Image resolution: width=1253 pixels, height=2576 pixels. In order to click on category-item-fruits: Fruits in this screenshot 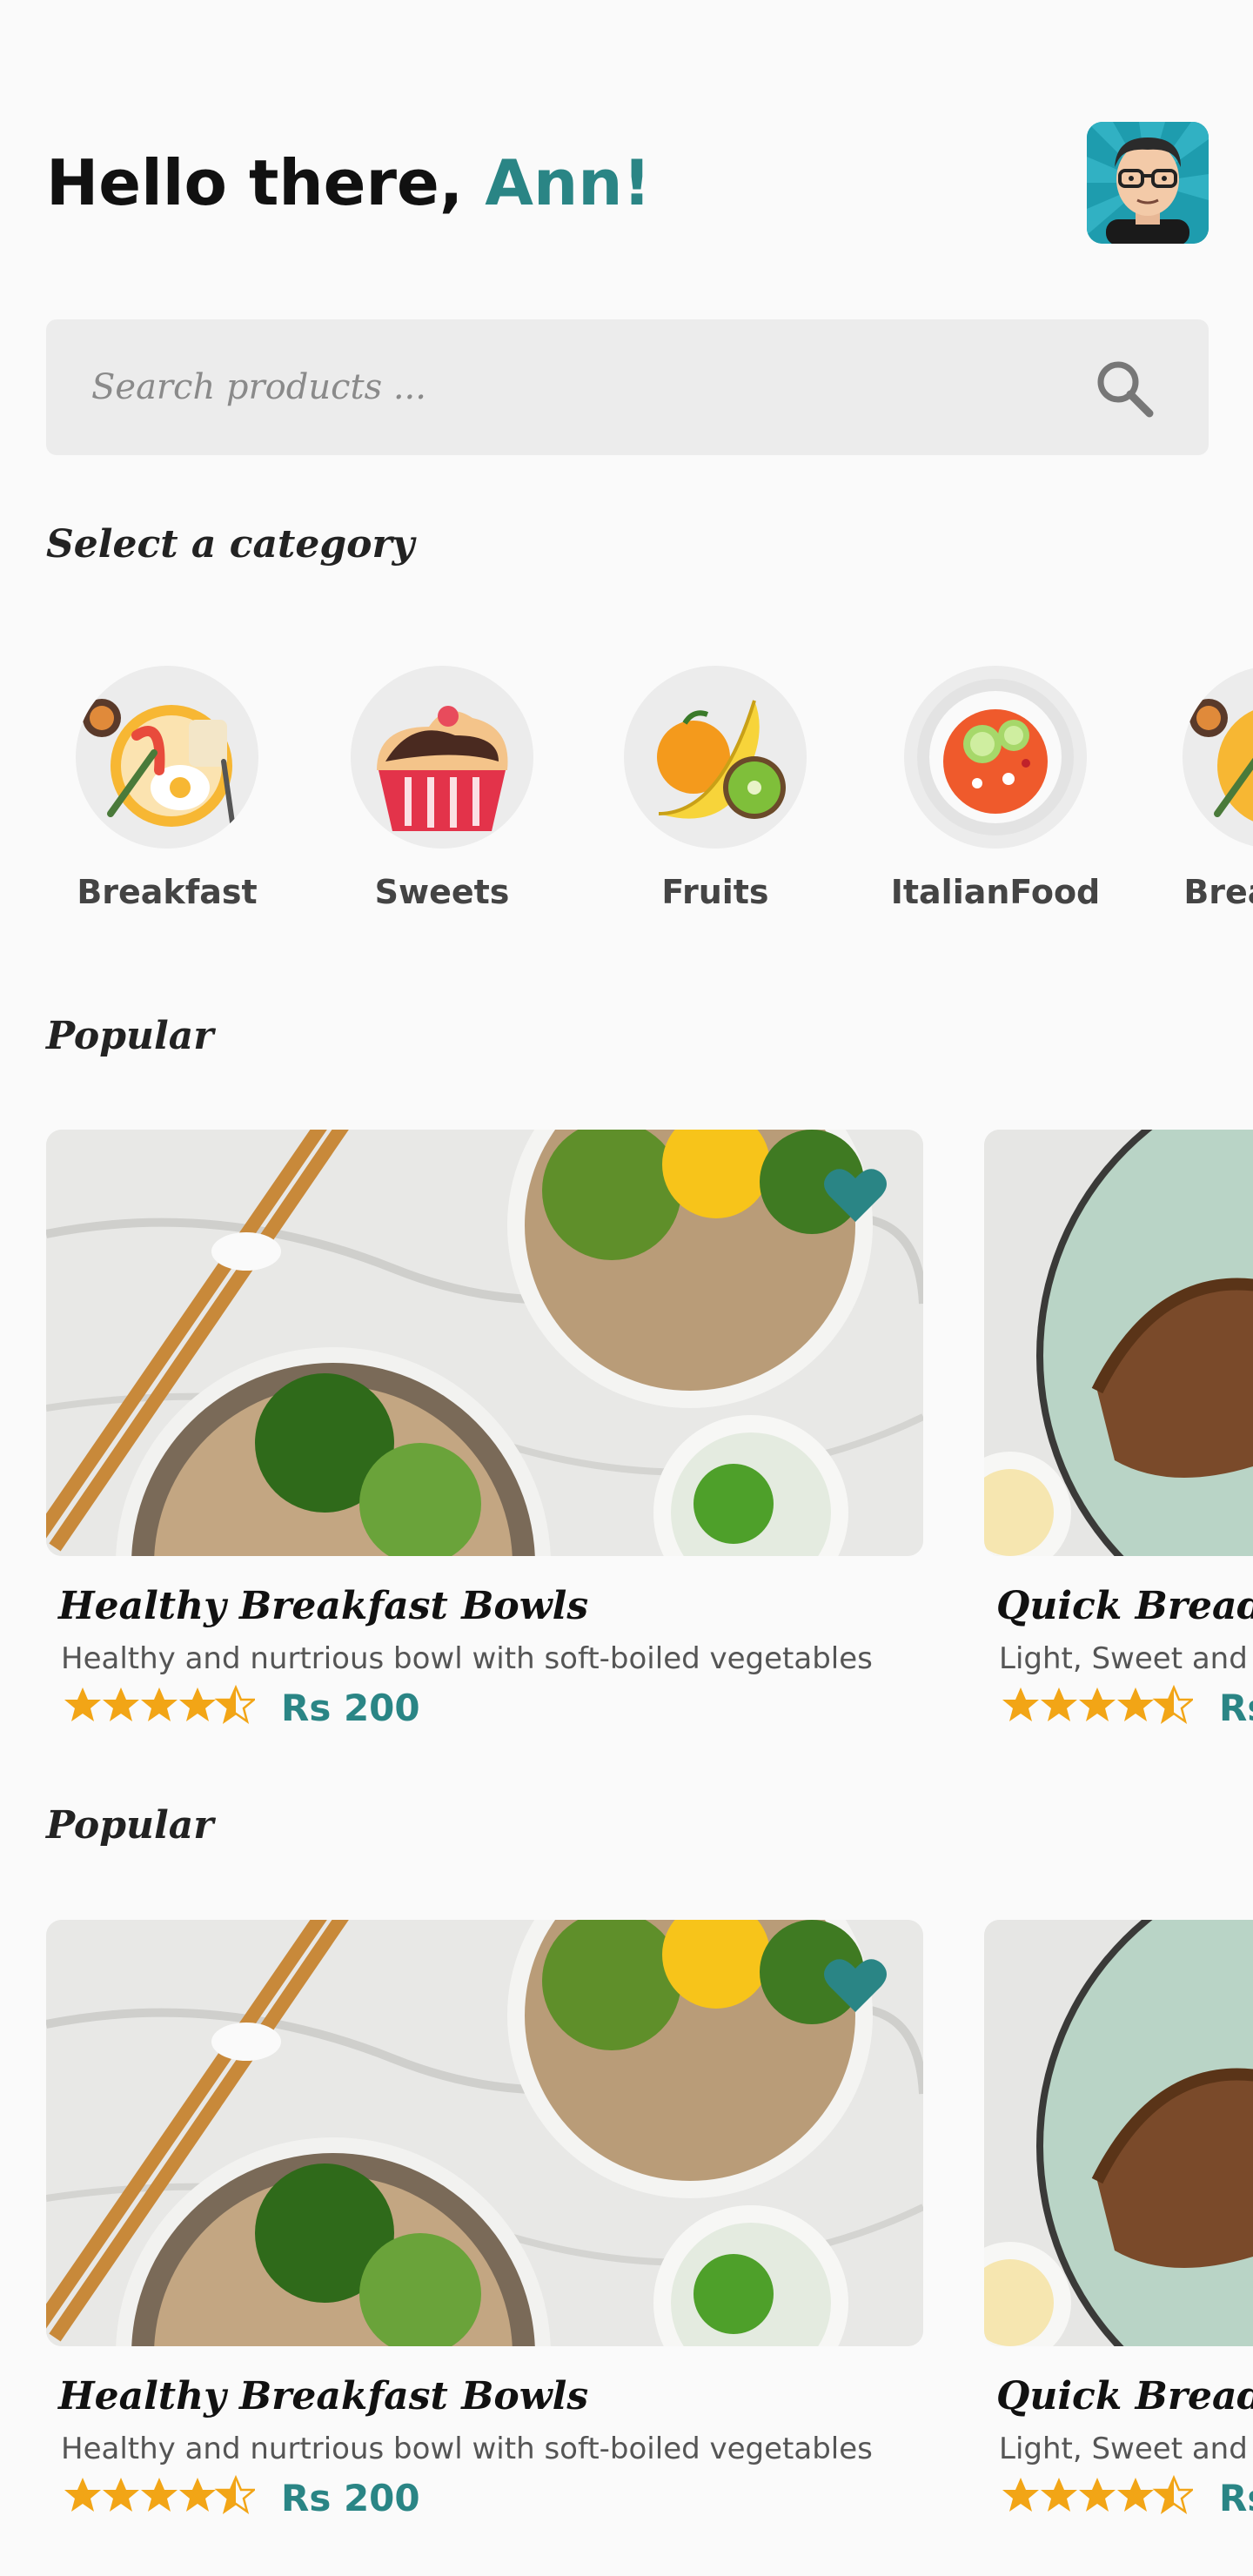, I will do `click(715, 789)`.